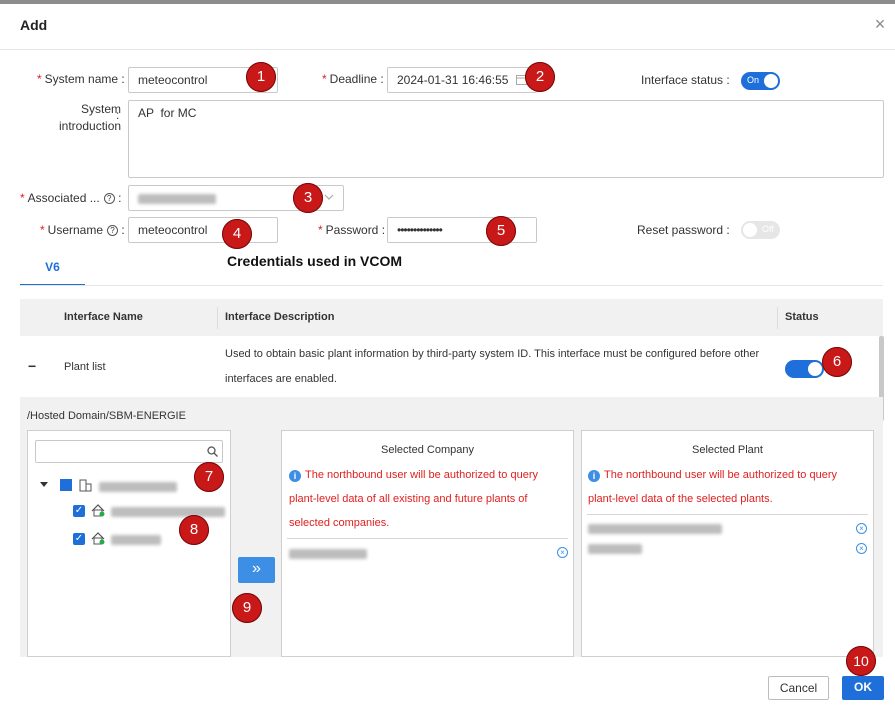  I want to click on deadline-input: 2024-01-31 16:46:55, so click(462, 80).